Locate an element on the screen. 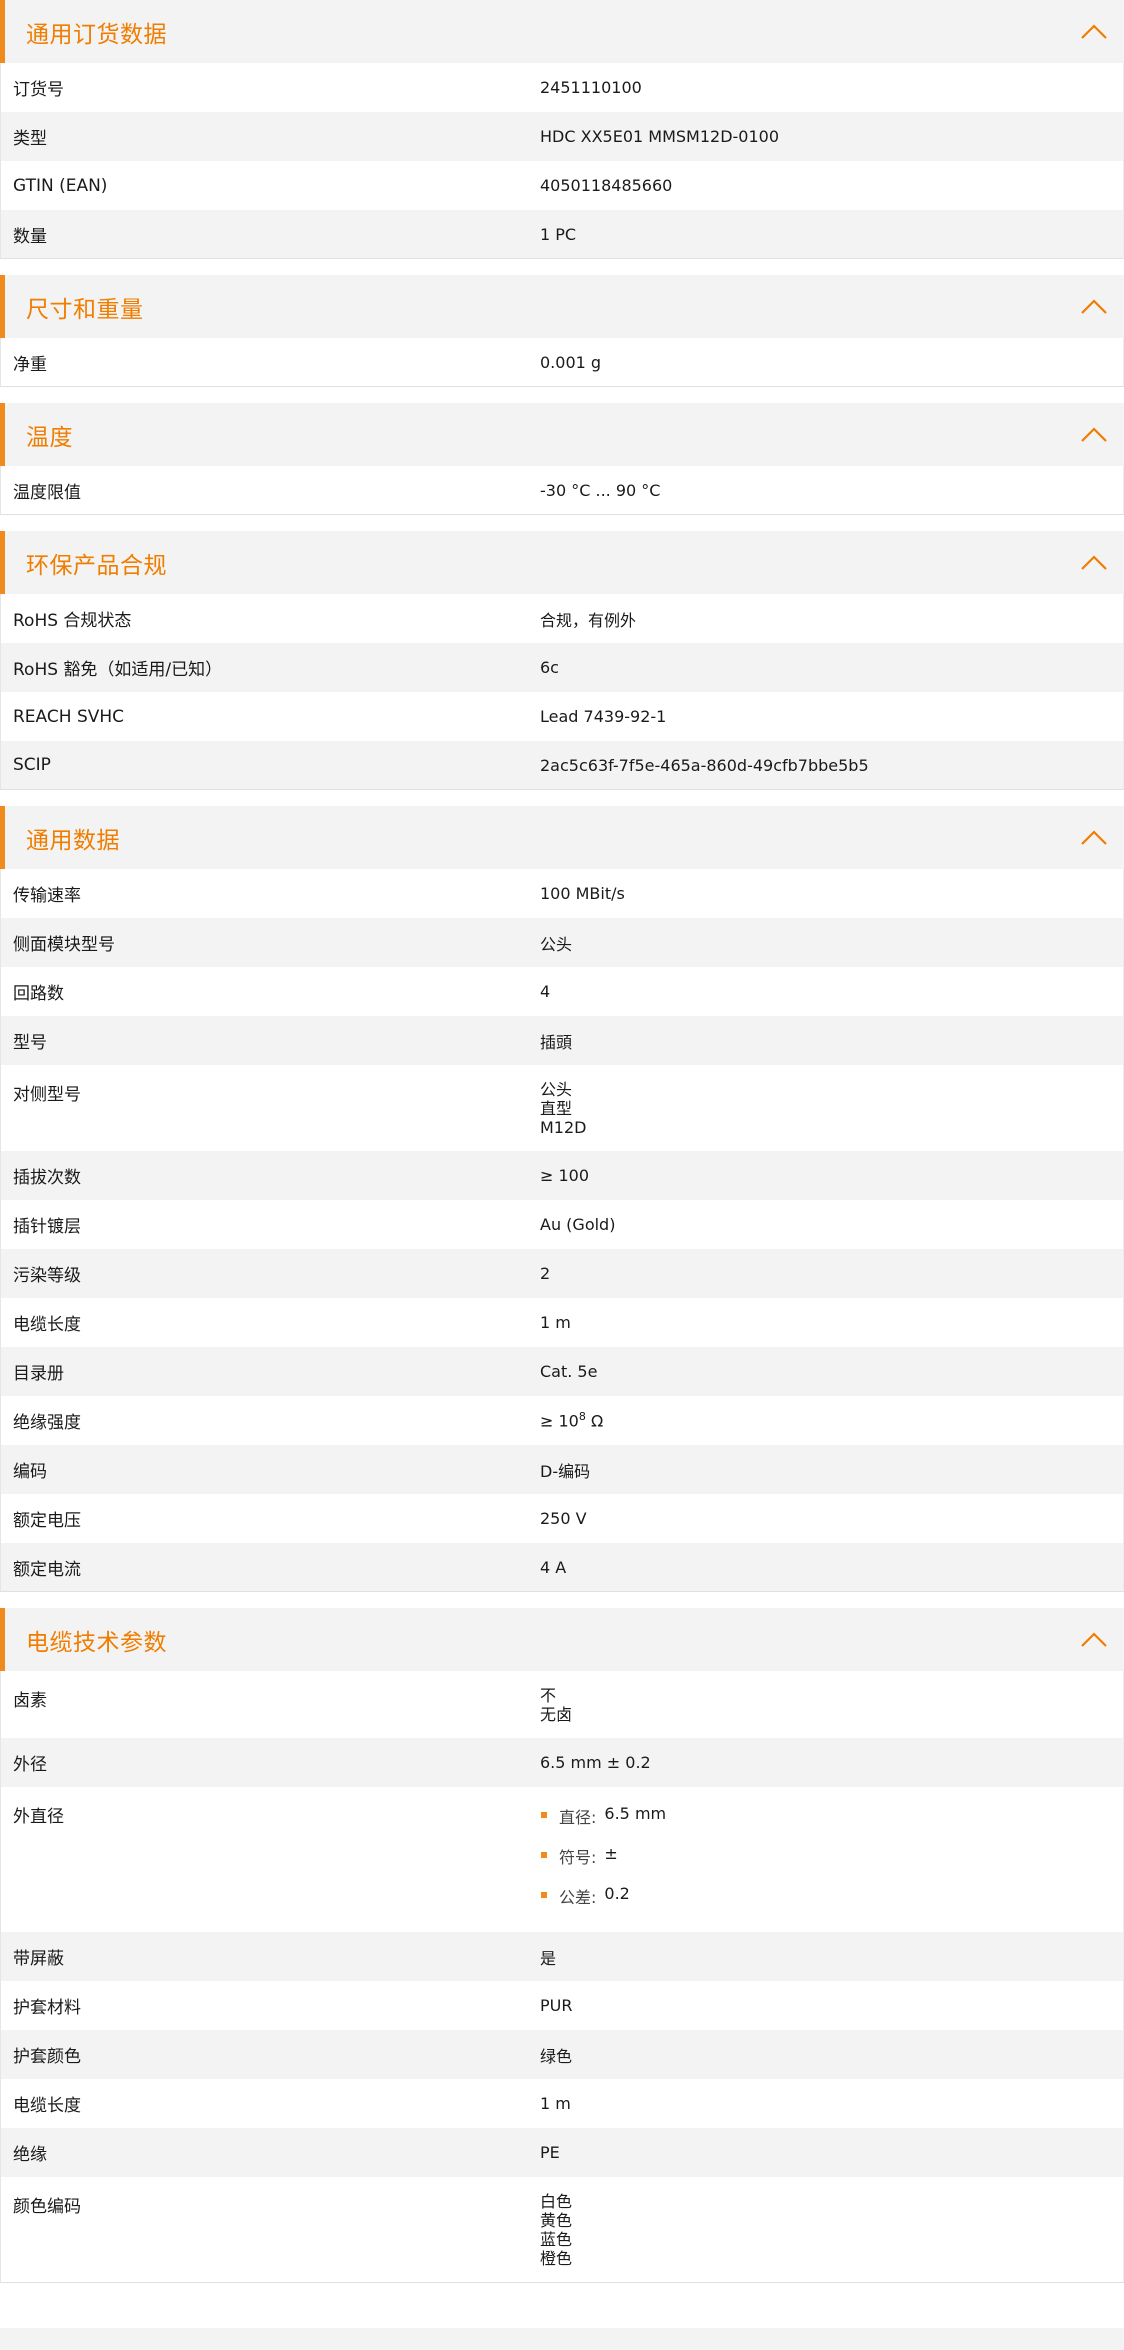 This screenshot has width=1124, height=2350. spec-value: HDC XX5E01 MMSM12D-0100 is located at coordinates (660, 136).